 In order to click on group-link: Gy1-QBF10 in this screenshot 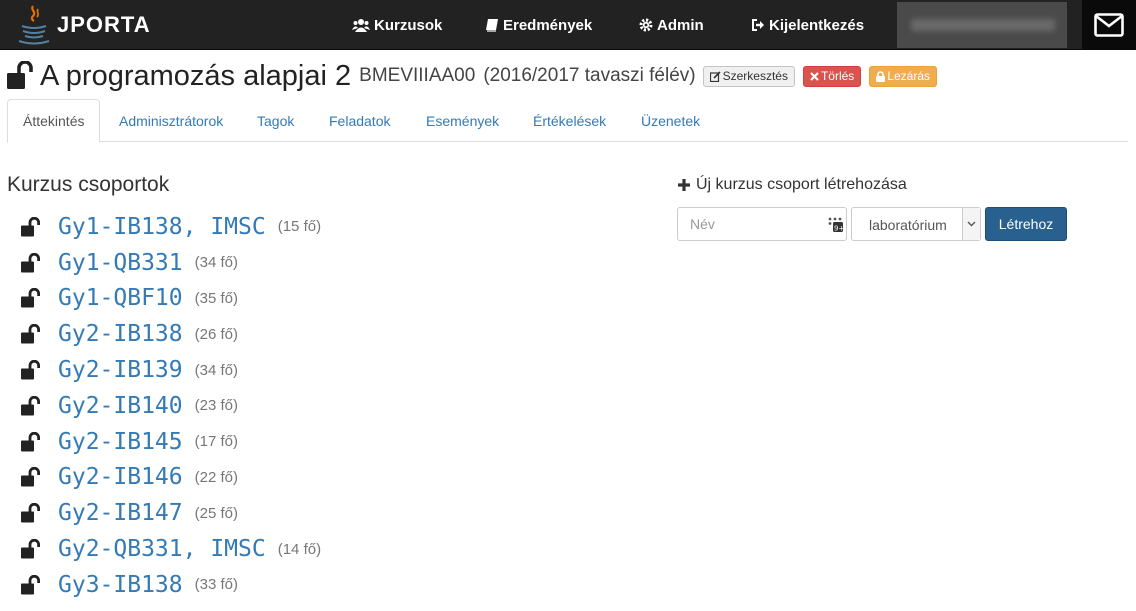, I will do `click(120, 298)`.